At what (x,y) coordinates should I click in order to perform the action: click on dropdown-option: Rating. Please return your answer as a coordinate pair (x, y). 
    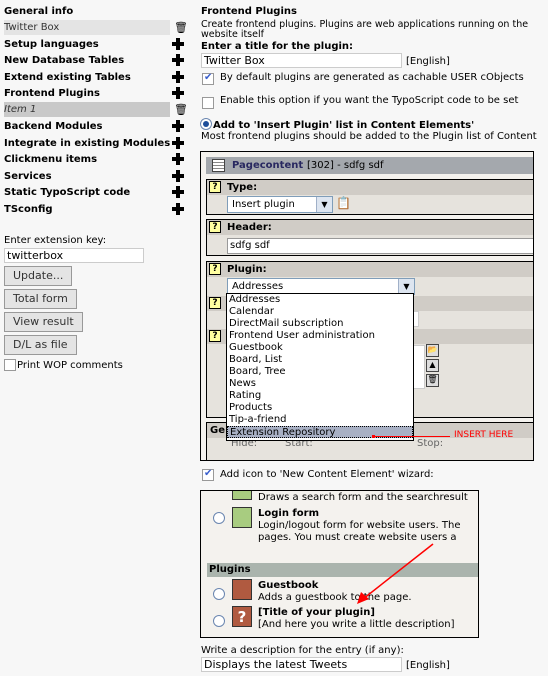
    Looking at the image, I should click on (320, 396).